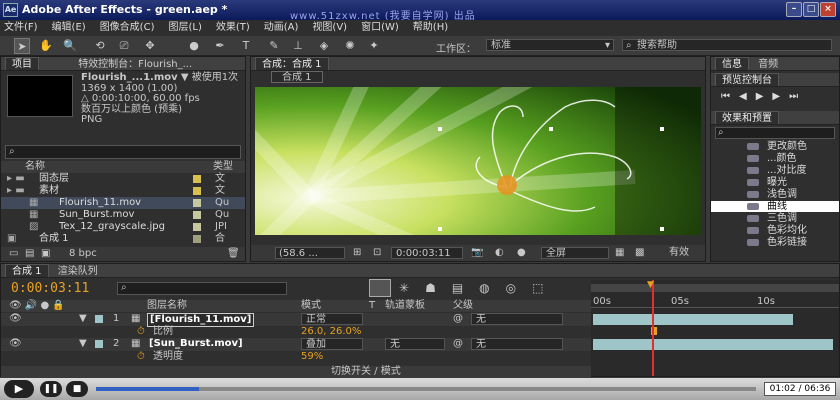  What do you see at coordinates (201, 320) in the screenshot?
I see `layer-name: [Flourish_11.mov]` at bounding box center [201, 320].